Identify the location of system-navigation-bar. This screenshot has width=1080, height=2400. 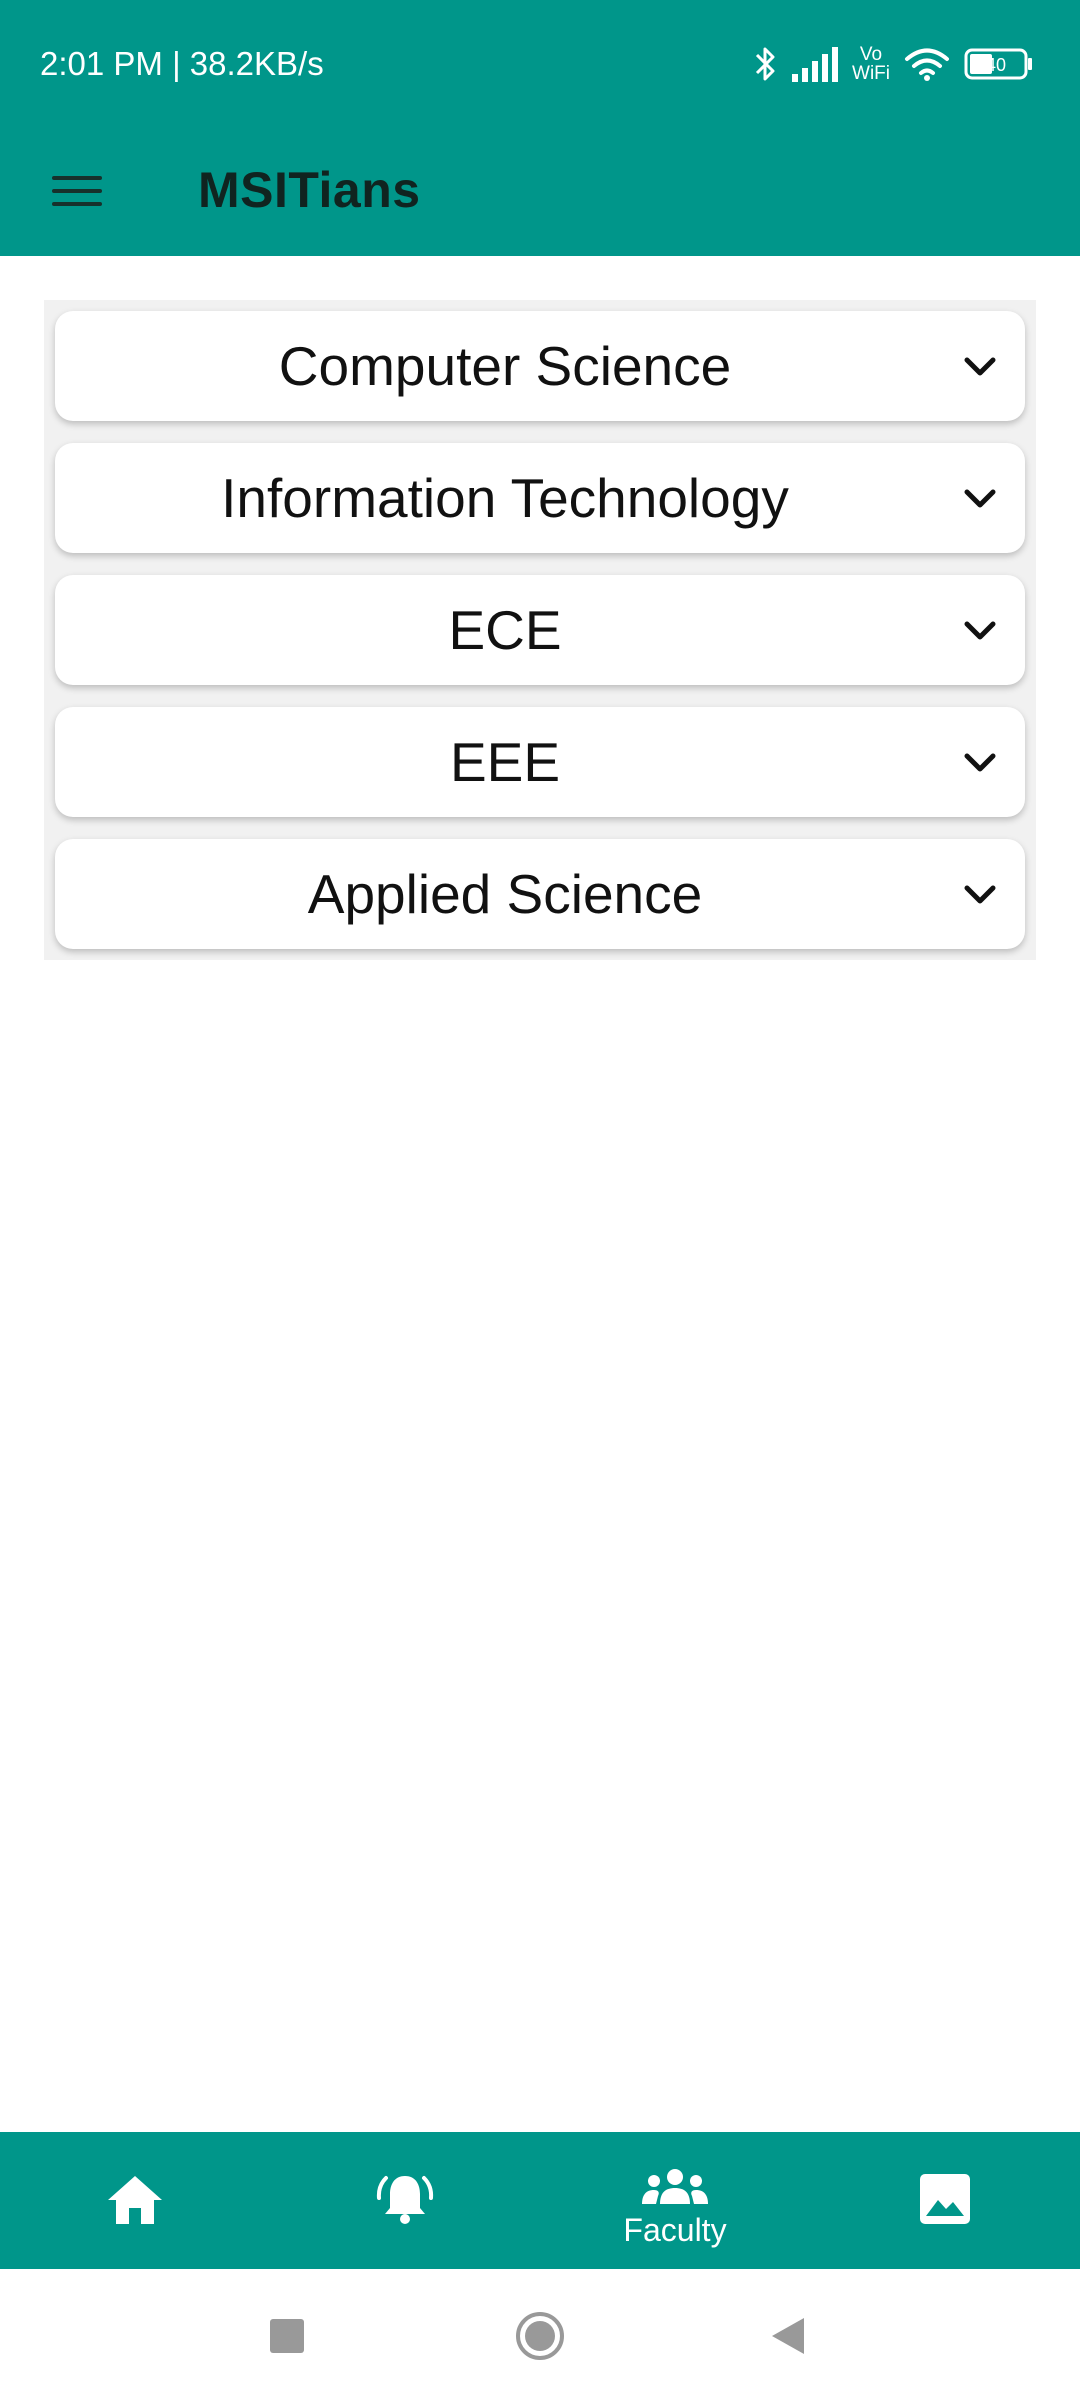
(540, 2334).